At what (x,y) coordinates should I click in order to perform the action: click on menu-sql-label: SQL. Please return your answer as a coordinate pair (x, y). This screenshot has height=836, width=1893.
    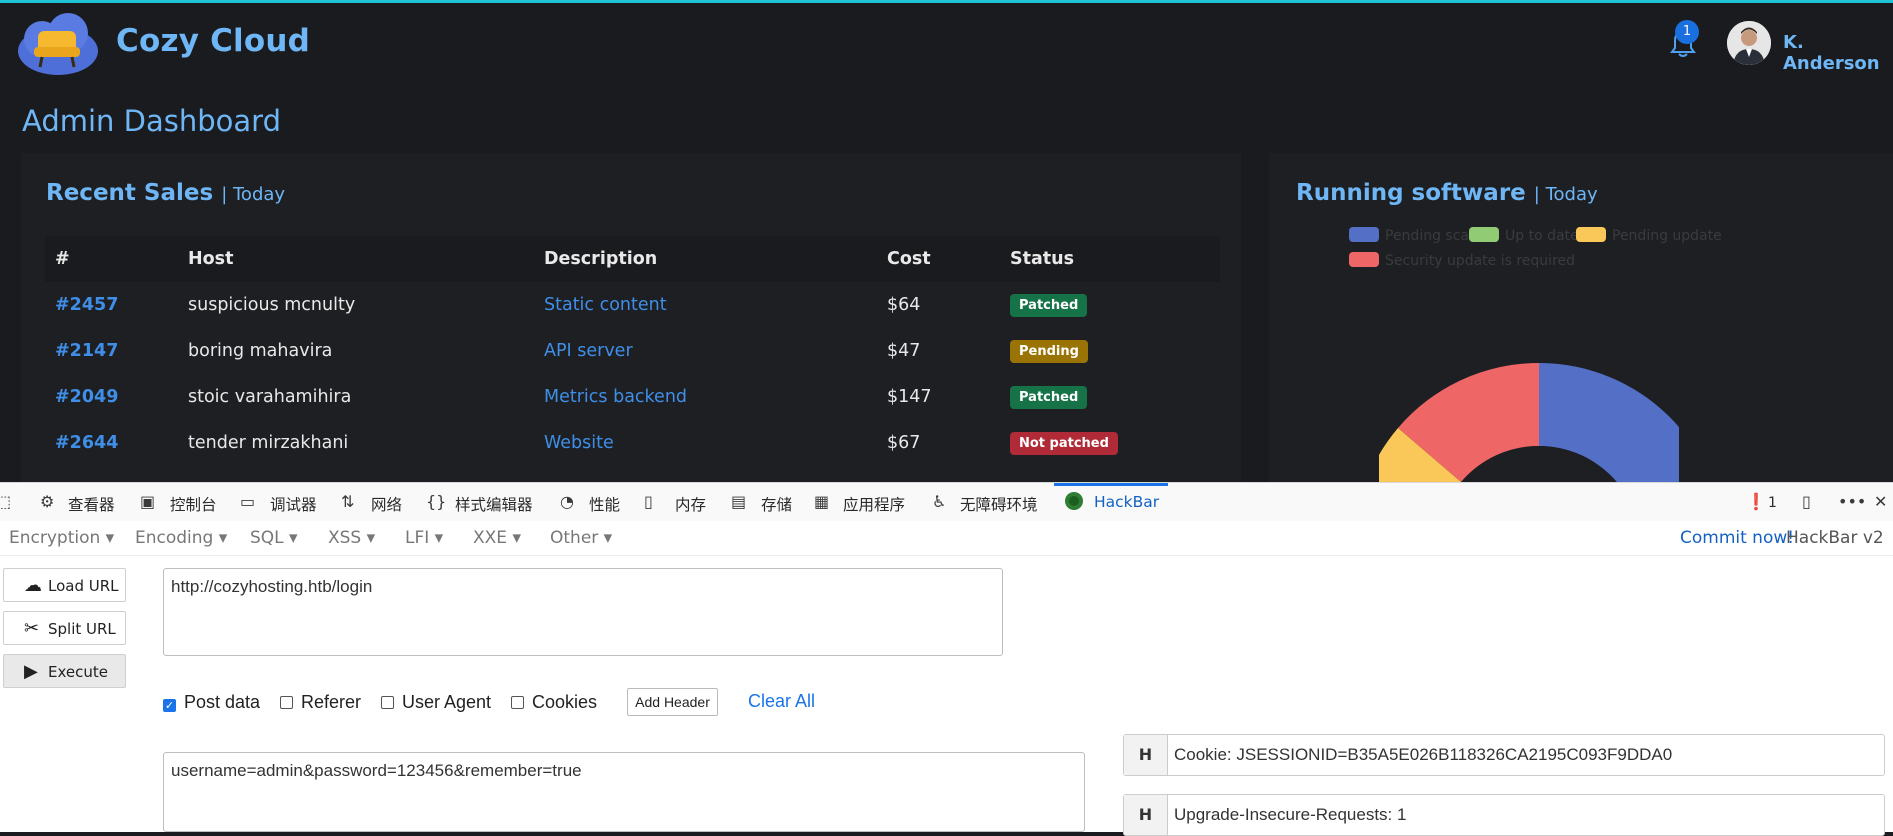
    Looking at the image, I should click on (267, 538).